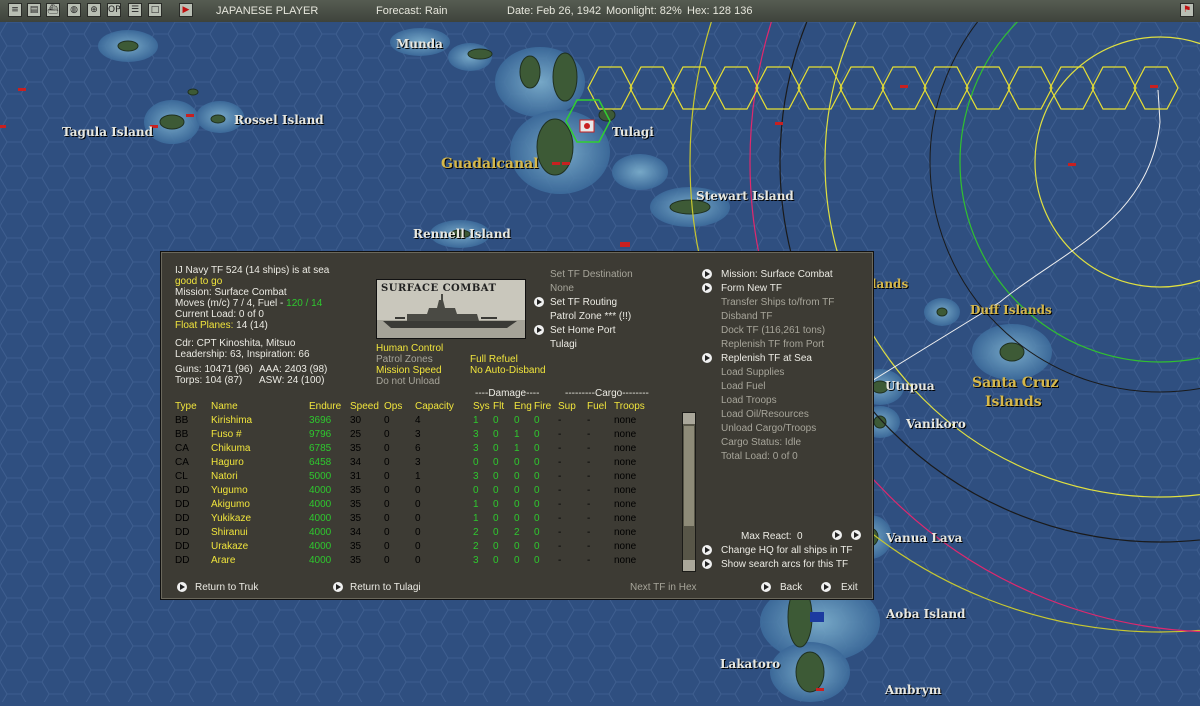 This screenshot has height=706, width=1200. What do you see at coordinates (226, 588) in the screenshot?
I see `return-truk-button: Return to Truk` at bounding box center [226, 588].